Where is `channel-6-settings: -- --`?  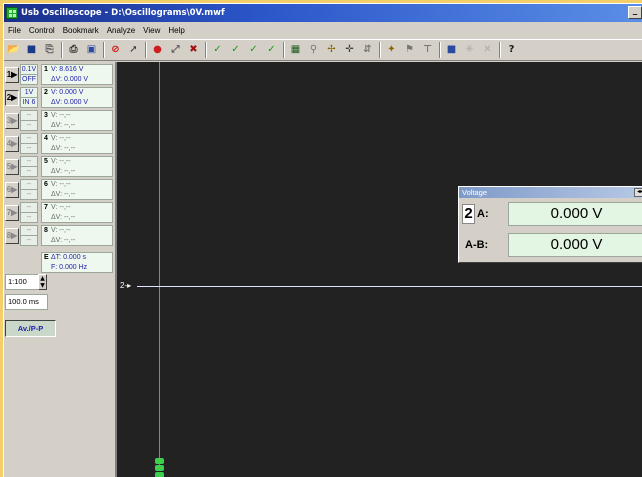
channel-6-settings: -- -- is located at coordinates (29, 189).